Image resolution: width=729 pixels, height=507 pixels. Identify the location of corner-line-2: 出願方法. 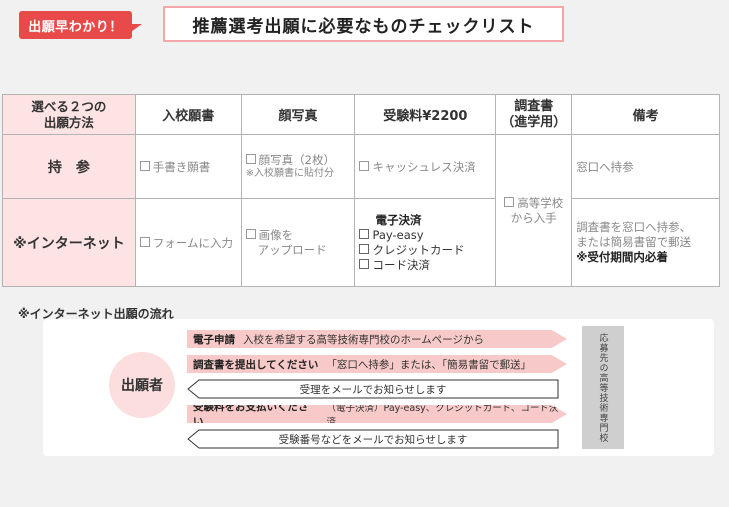
(68, 122).